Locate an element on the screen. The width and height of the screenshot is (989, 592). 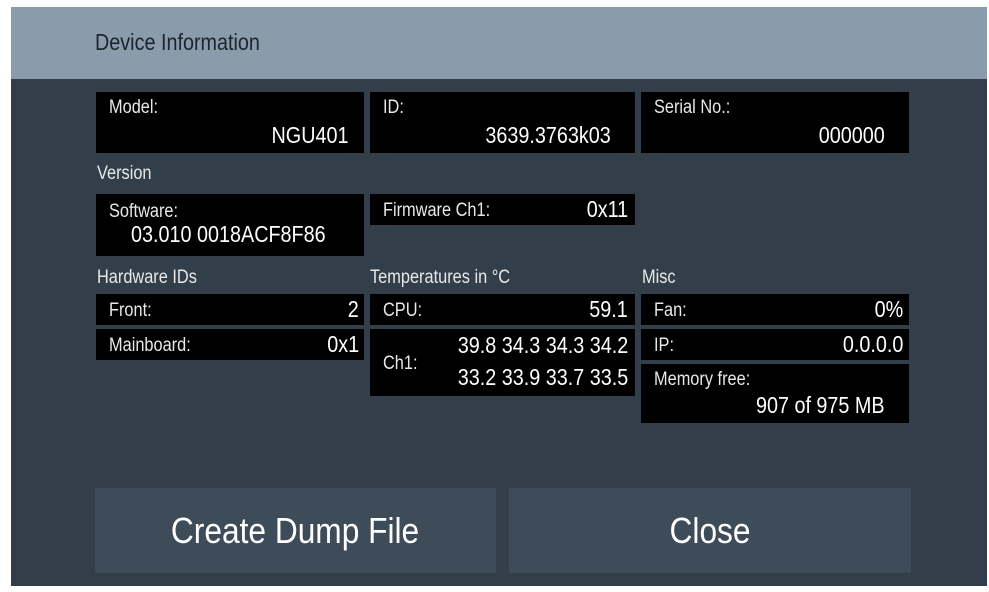
ip-box: IP: 0.0.0.0 is located at coordinates (775, 344).